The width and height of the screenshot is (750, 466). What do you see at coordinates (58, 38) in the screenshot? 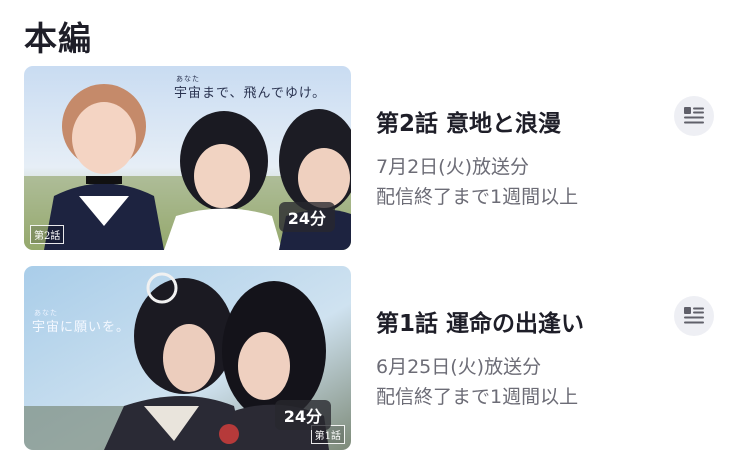
I see `section-title: 本編` at bounding box center [58, 38].